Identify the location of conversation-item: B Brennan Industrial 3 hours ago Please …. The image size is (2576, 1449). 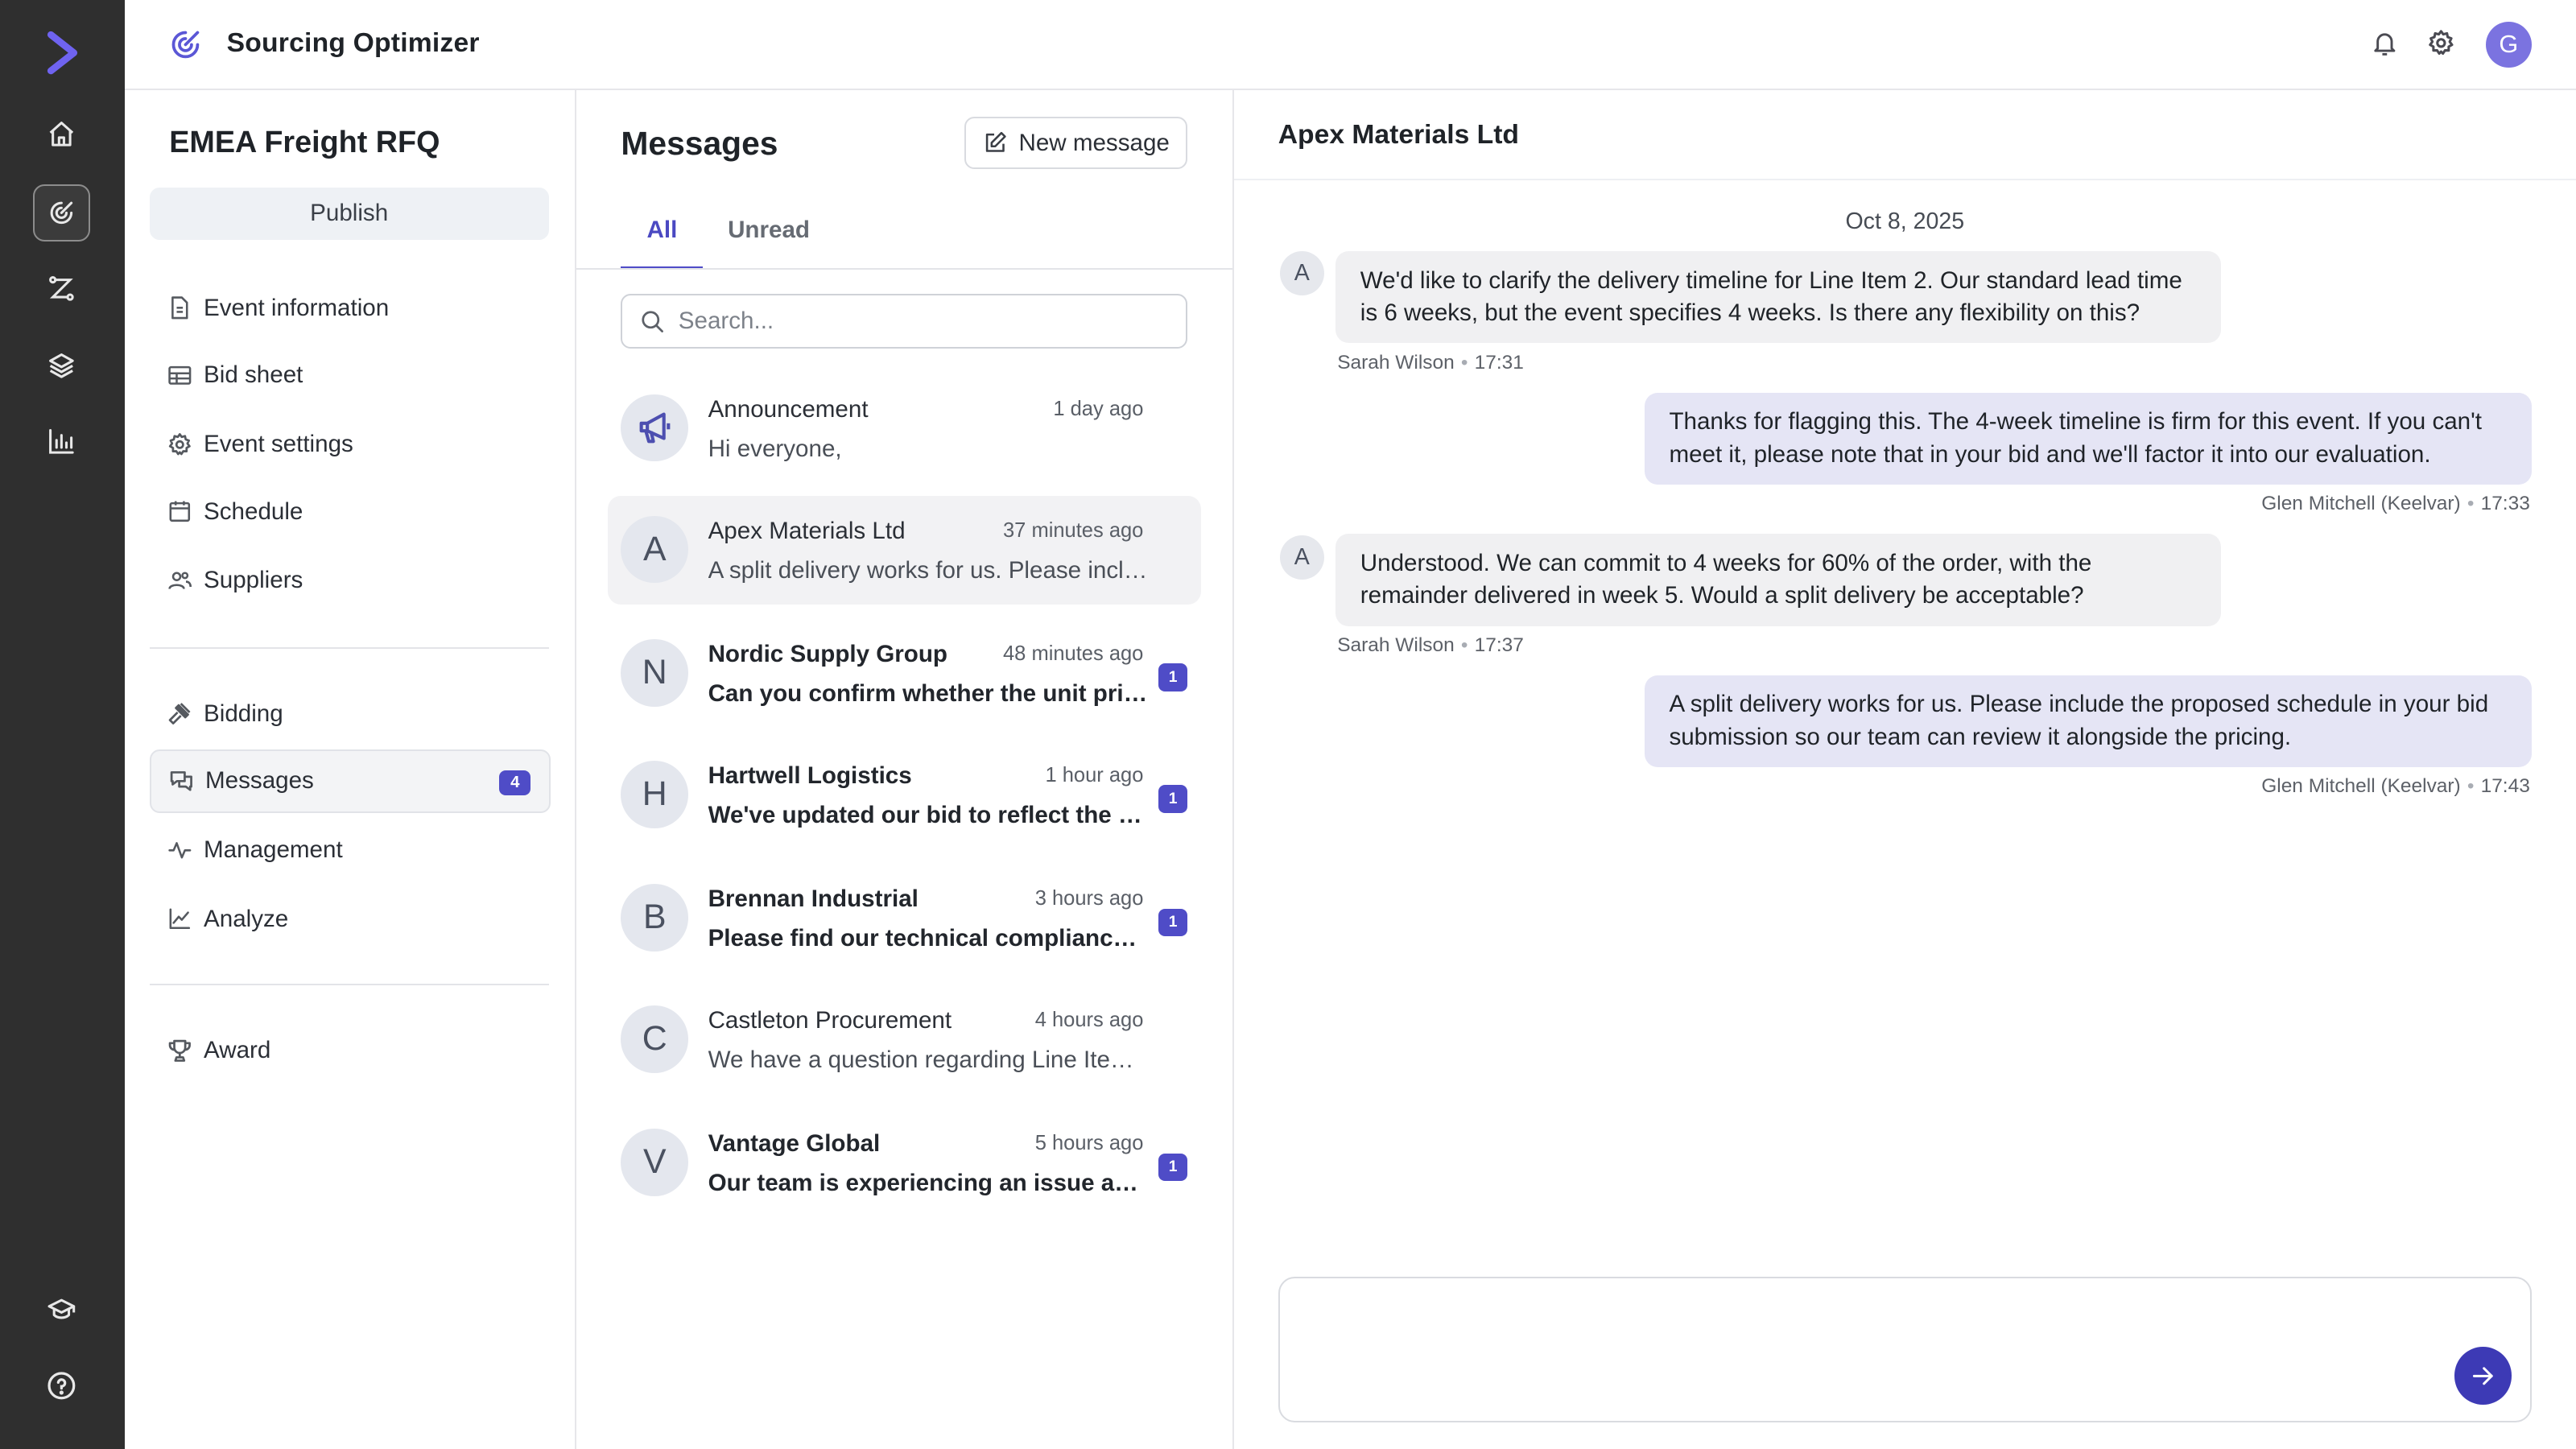
(904, 918).